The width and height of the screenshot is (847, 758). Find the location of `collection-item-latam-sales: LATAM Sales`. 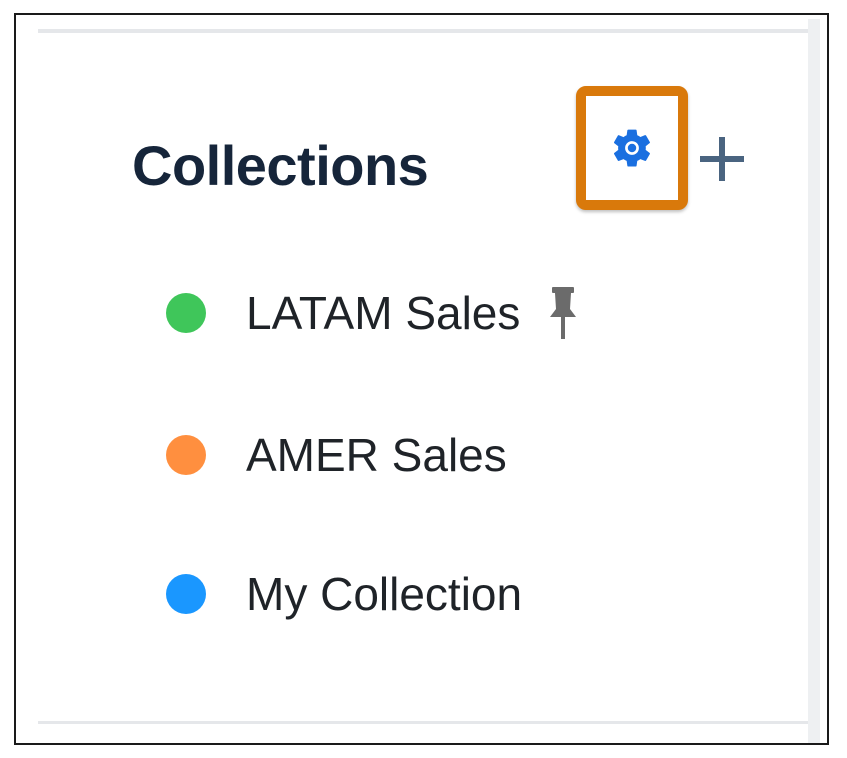

collection-item-latam-sales: LATAM Sales is located at coordinates (373, 313).